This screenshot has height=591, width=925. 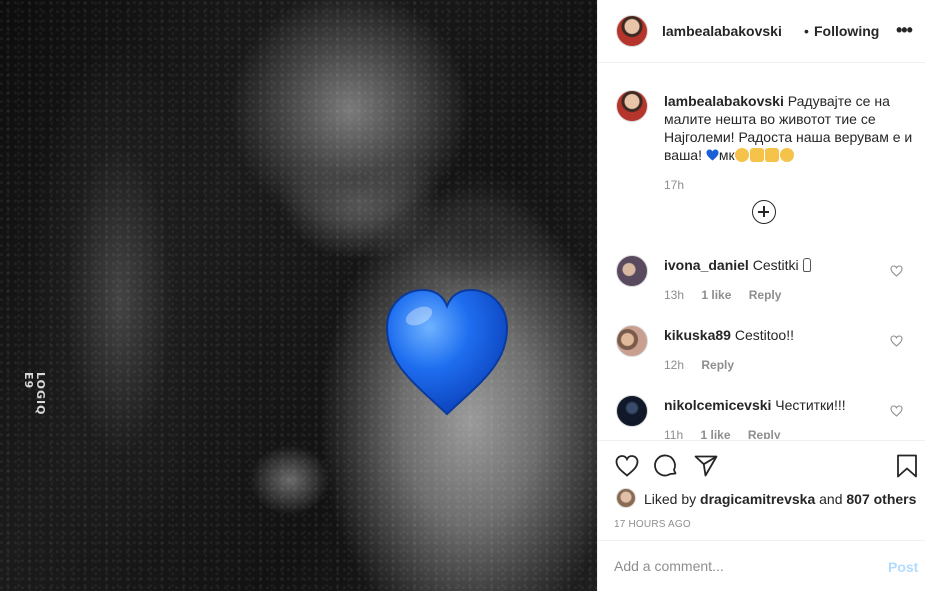 I want to click on comment: ivona_daniel Cestitki, so click(x=737, y=265).